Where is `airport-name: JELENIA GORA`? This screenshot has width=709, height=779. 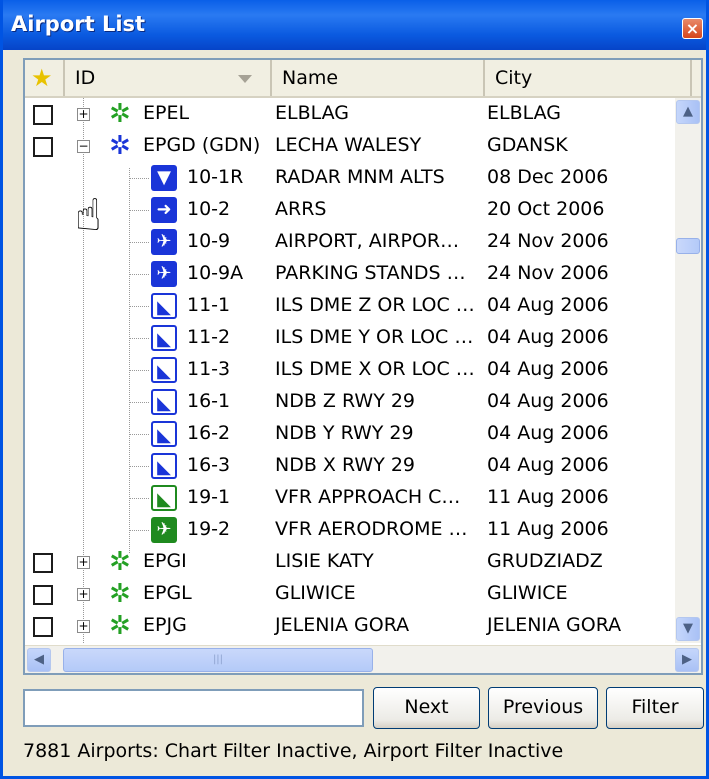 airport-name: JELENIA GORA is located at coordinates (342, 625).